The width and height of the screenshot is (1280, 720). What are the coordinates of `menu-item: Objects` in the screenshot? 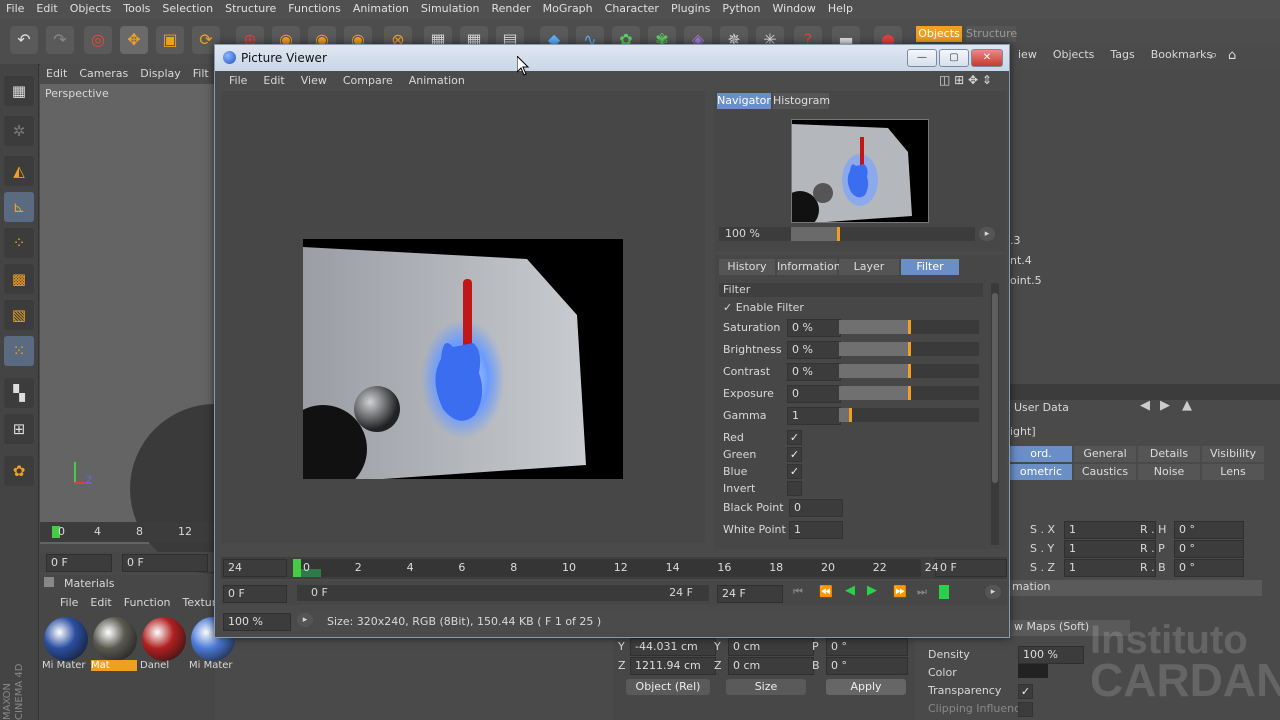 It's located at (91, 8).